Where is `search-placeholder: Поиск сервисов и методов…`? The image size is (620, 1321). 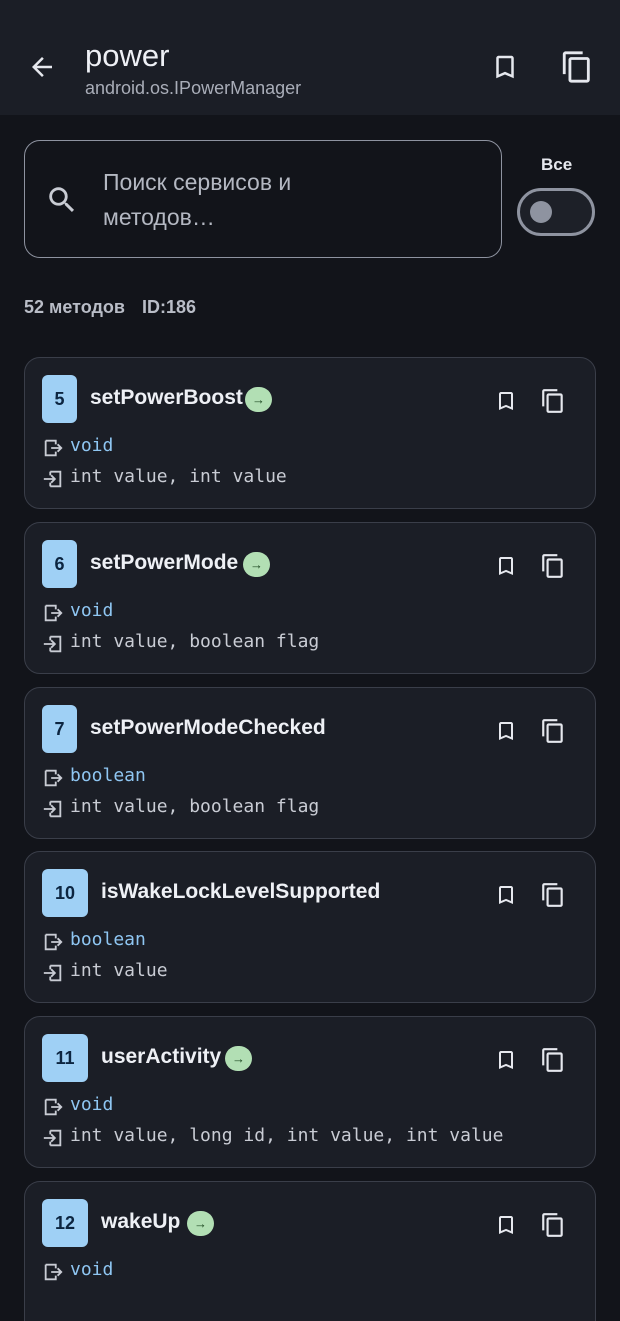
search-placeholder: Поиск сервисов и методов… is located at coordinates (197, 199).